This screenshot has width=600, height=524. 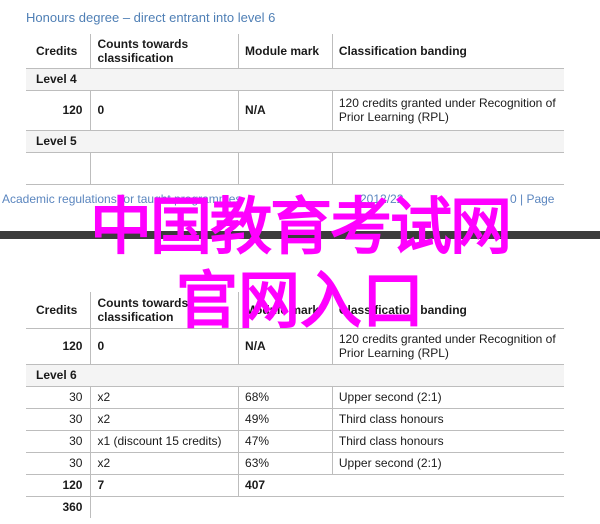 I want to click on header-banding: Classification banding, so click(x=447, y=51).